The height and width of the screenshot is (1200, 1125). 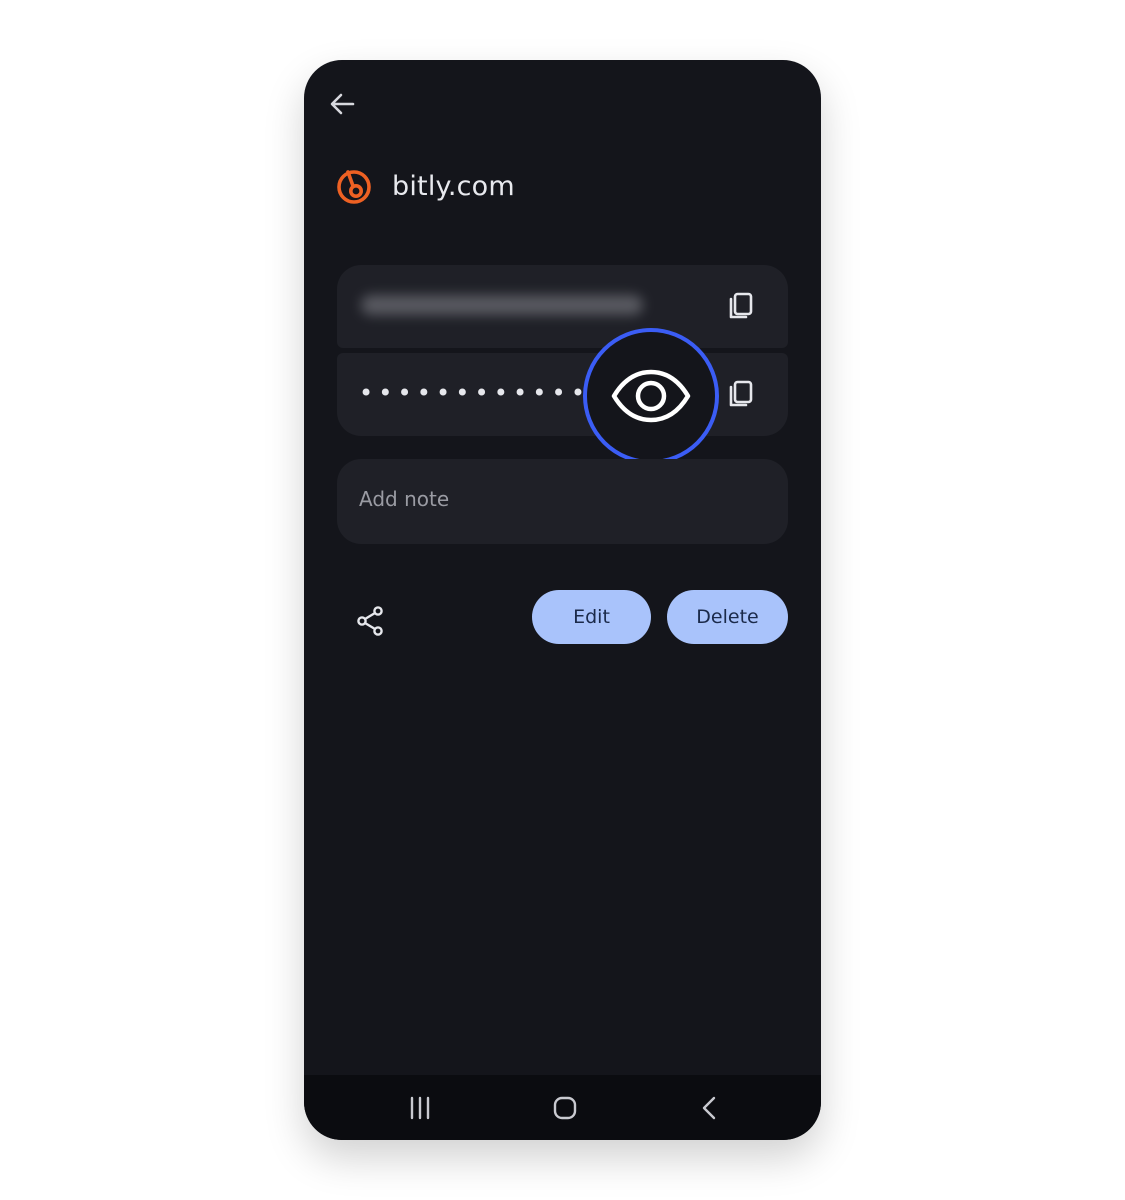 I want to click on system-nav-bar, so click(x=562, y=1107).